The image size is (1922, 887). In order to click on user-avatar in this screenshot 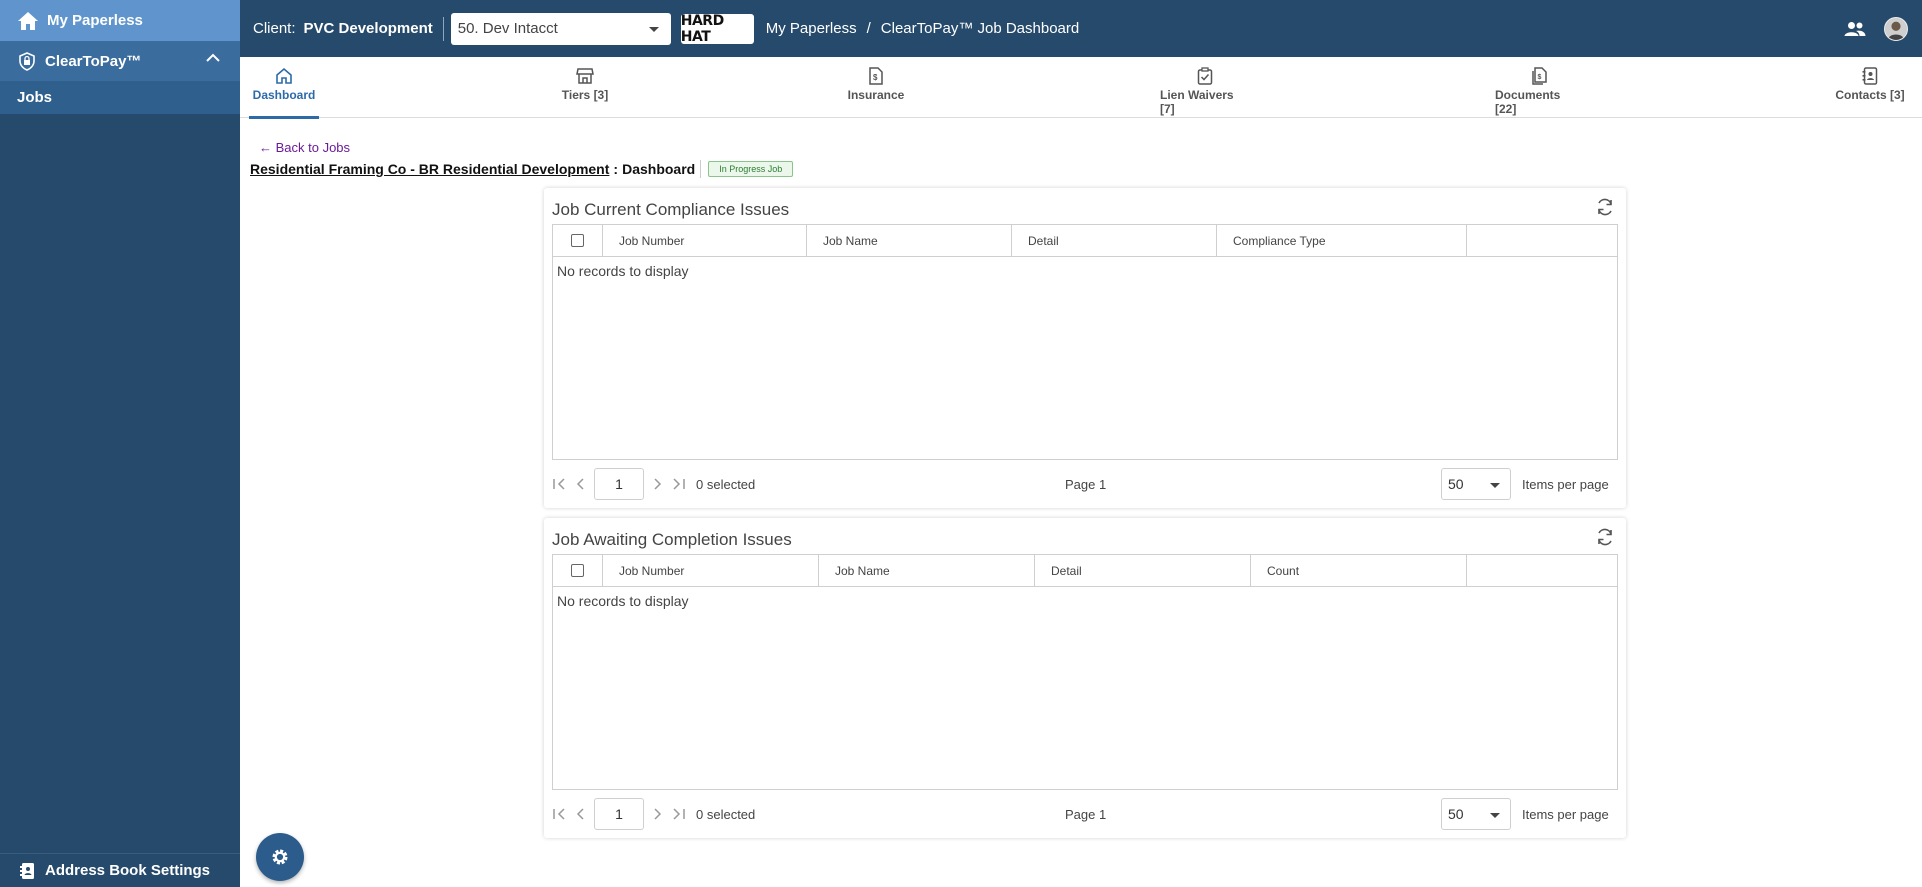, I will do `click(1896, 28)`.